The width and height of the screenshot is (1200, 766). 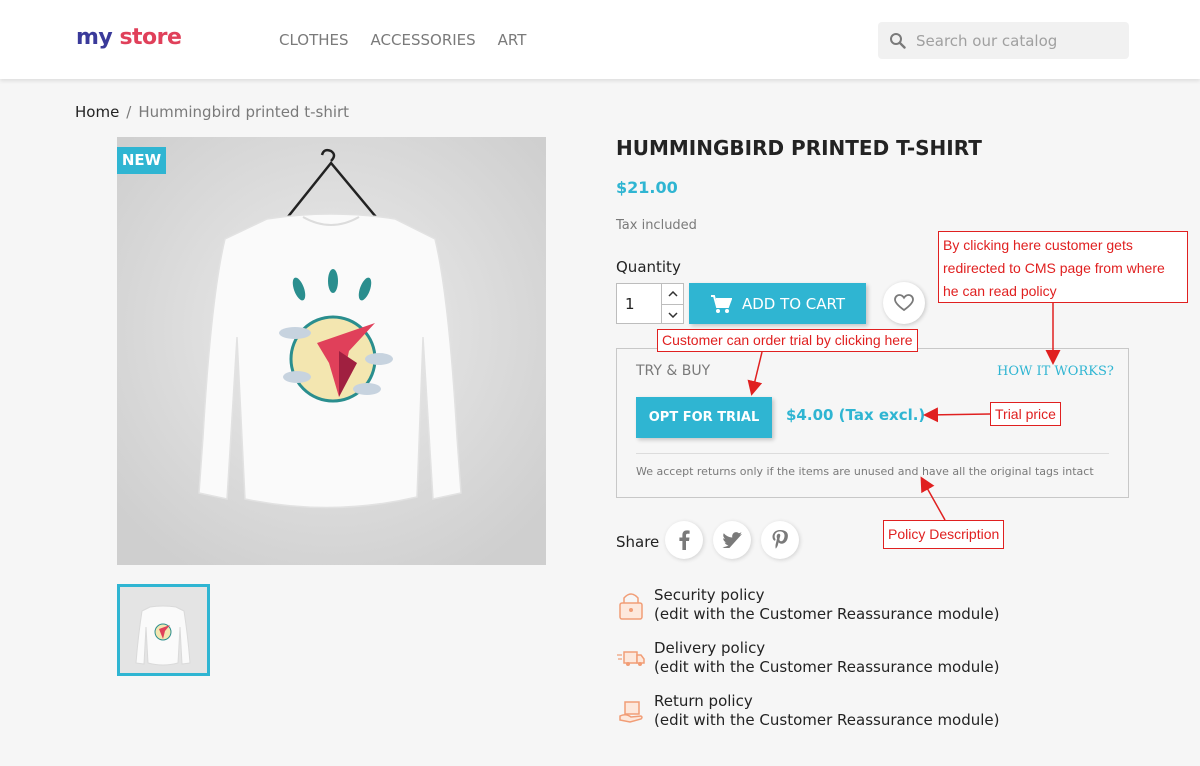 What do you see at coordinates (94, 37) in the screenshot?
I see `logo-my: my` at bounding box center [94, 37].